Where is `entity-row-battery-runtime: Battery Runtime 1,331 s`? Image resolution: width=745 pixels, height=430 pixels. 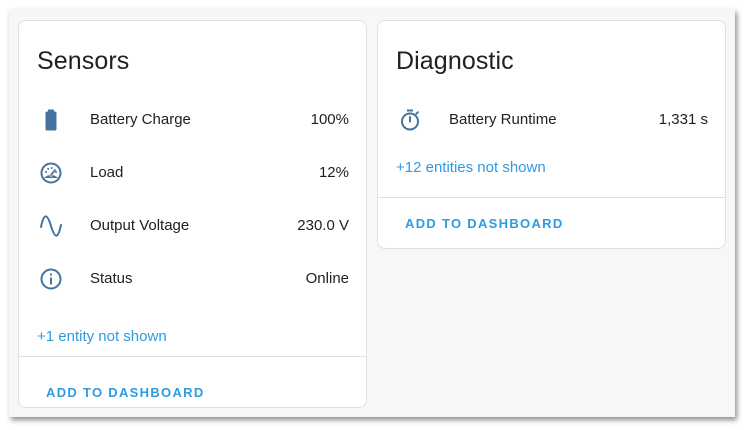
entity-row-battery-runtime: Battery Runtime 1,331 s is located at coordinates (551, 120).